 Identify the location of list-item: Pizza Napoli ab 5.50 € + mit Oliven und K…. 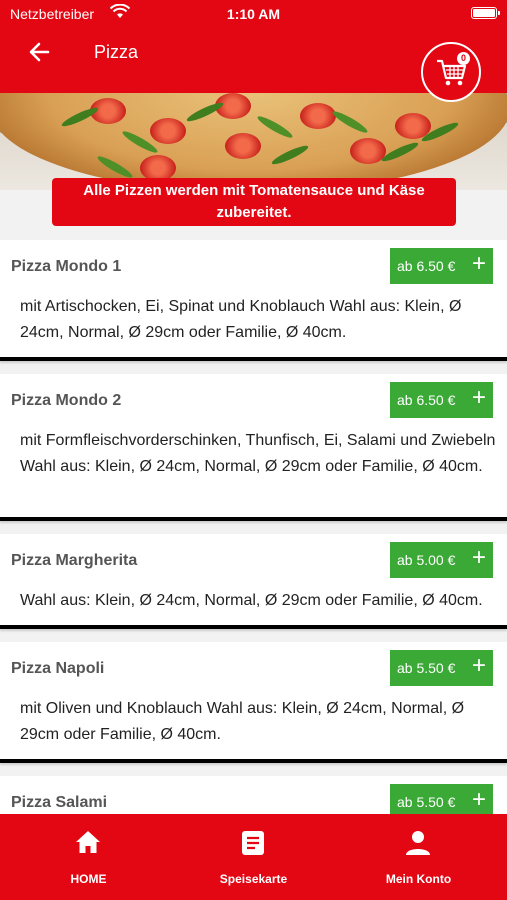
(253, 702).